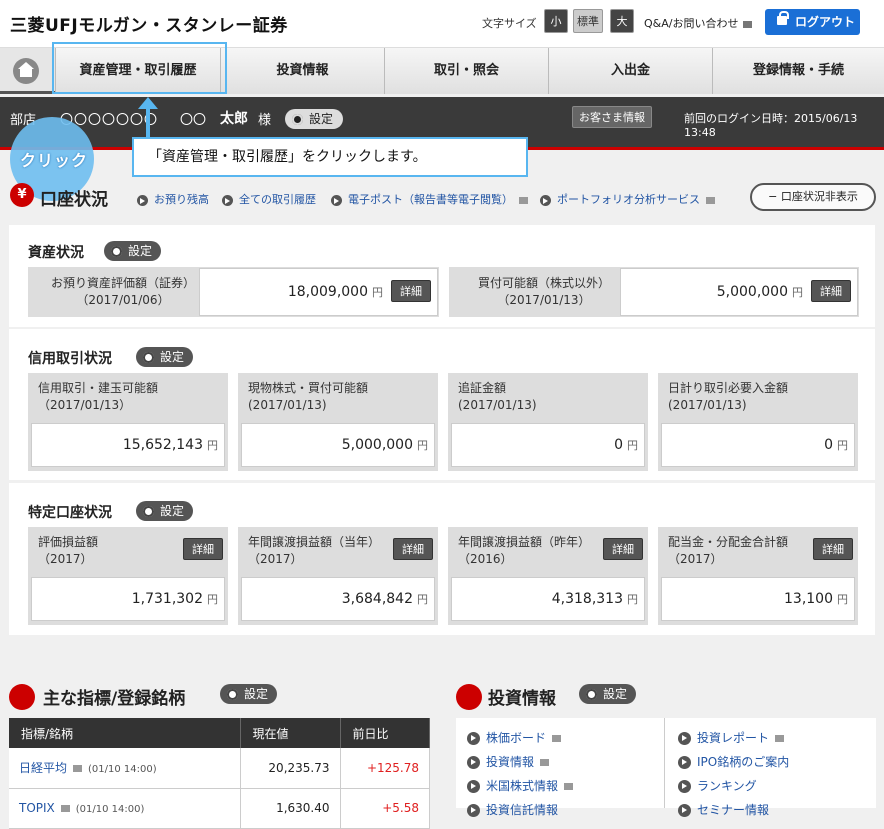 This screenshot has height=829, width=884. Describe the element at coordinates (798, 71) in the screenshot. I see `nav-registration: 登録情報・手続` at that location.